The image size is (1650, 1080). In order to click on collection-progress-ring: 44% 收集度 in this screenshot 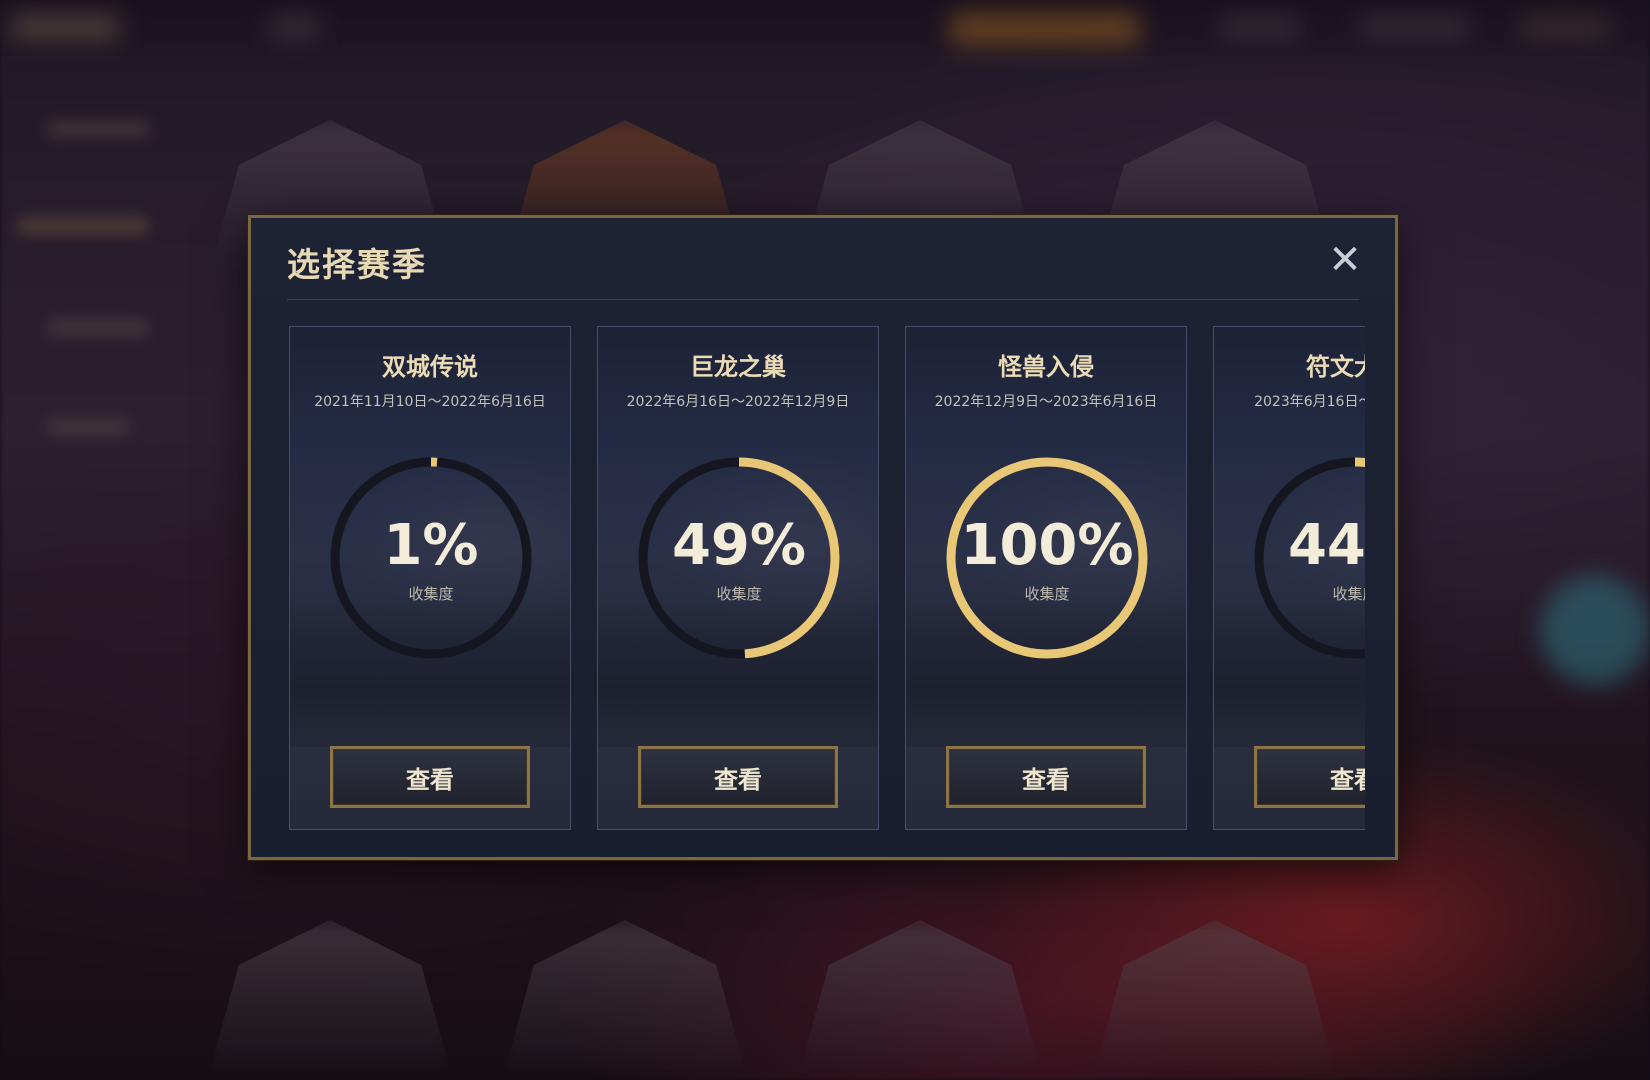, I will do `click(1308, 558)`.